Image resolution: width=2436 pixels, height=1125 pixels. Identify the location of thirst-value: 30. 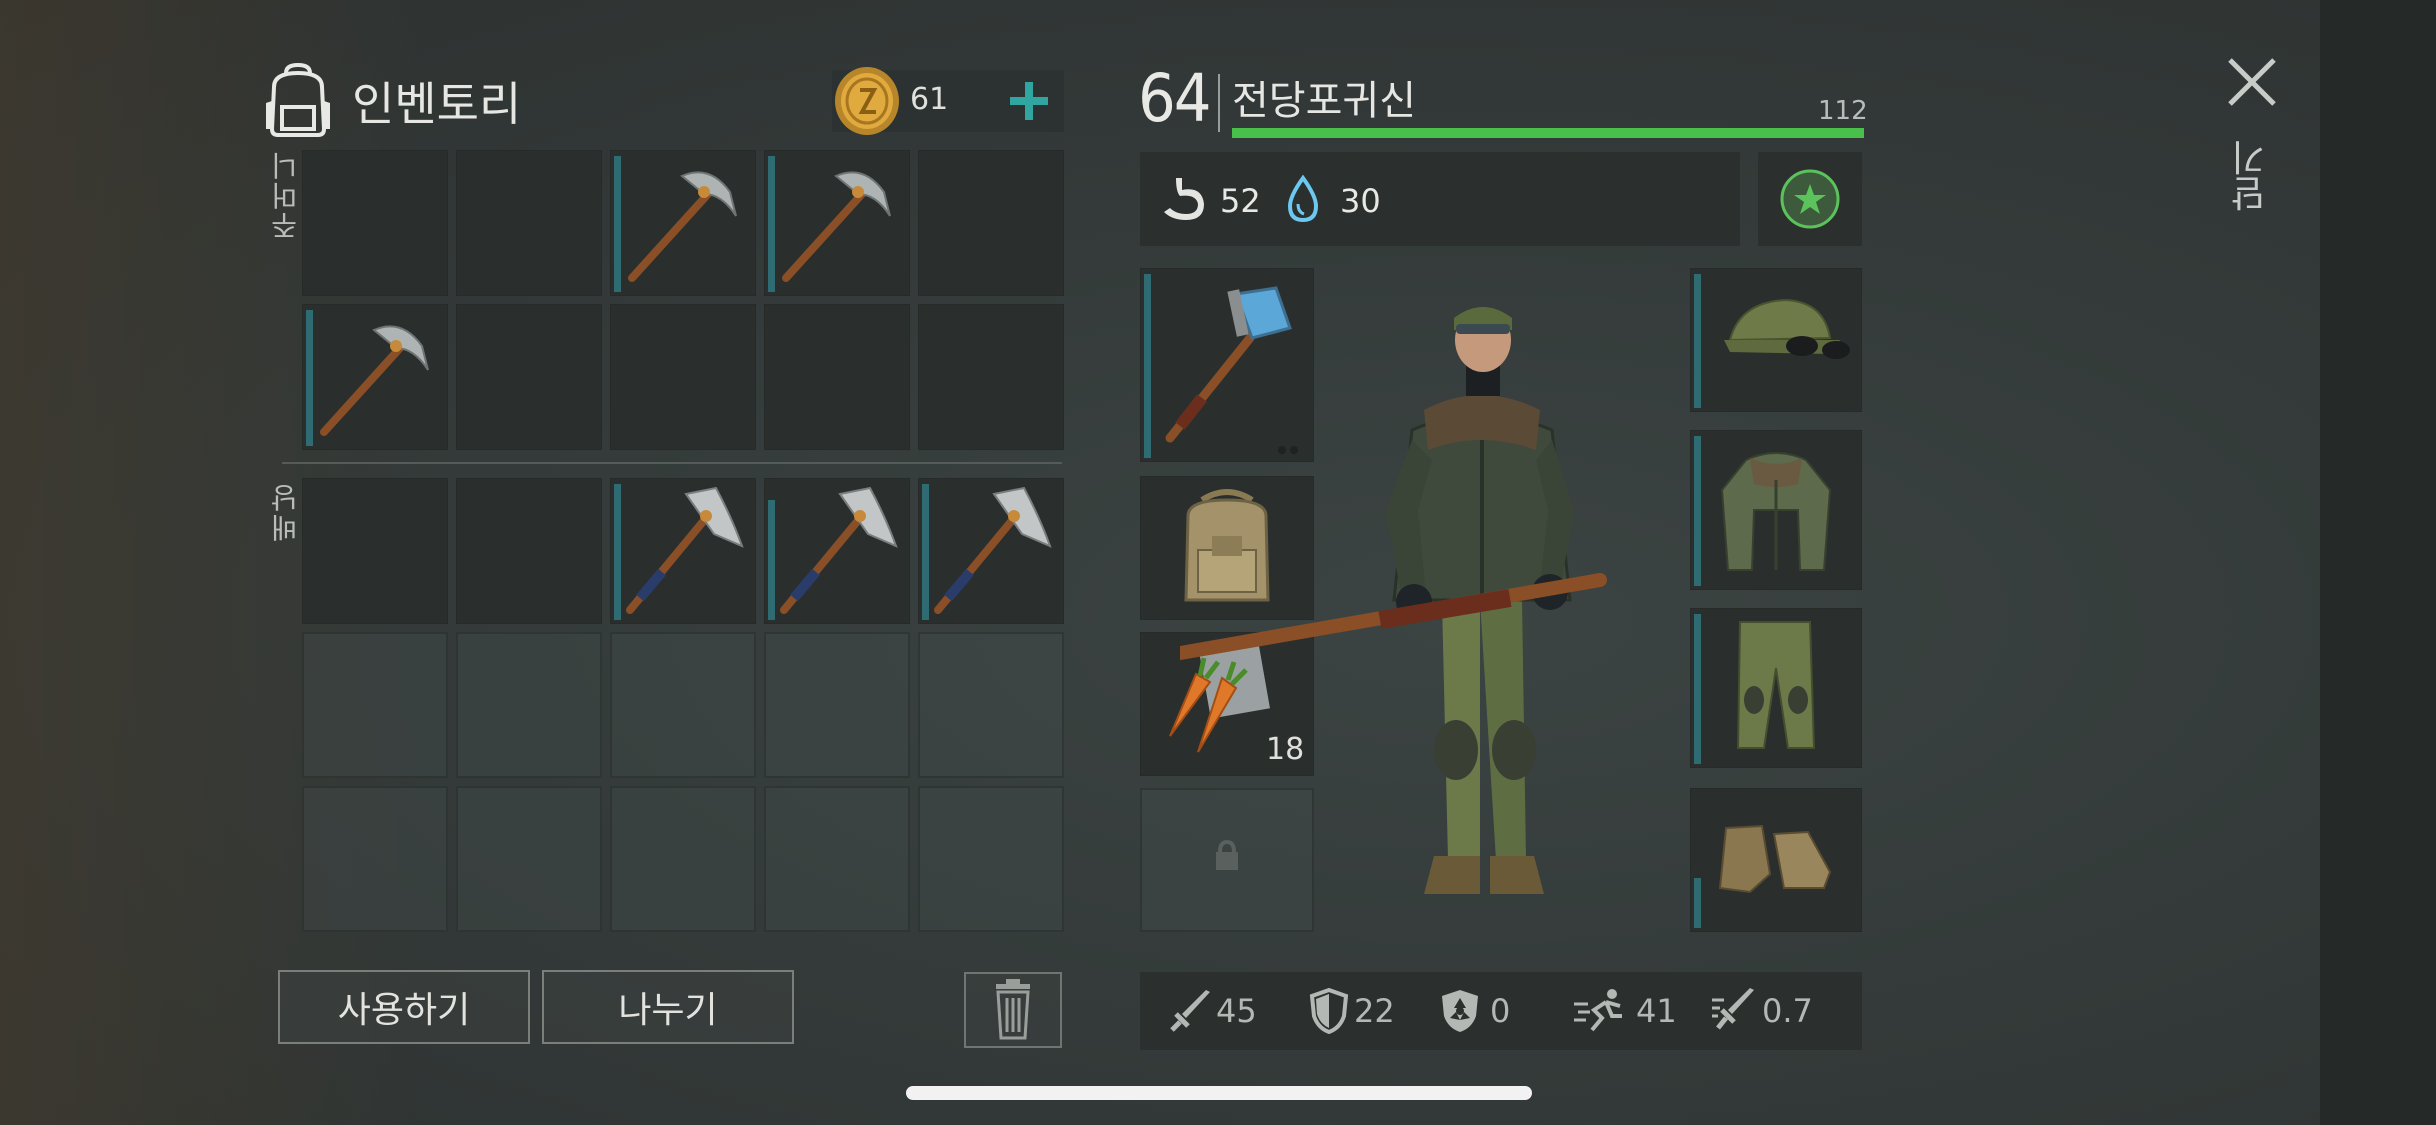
(1360, 201).